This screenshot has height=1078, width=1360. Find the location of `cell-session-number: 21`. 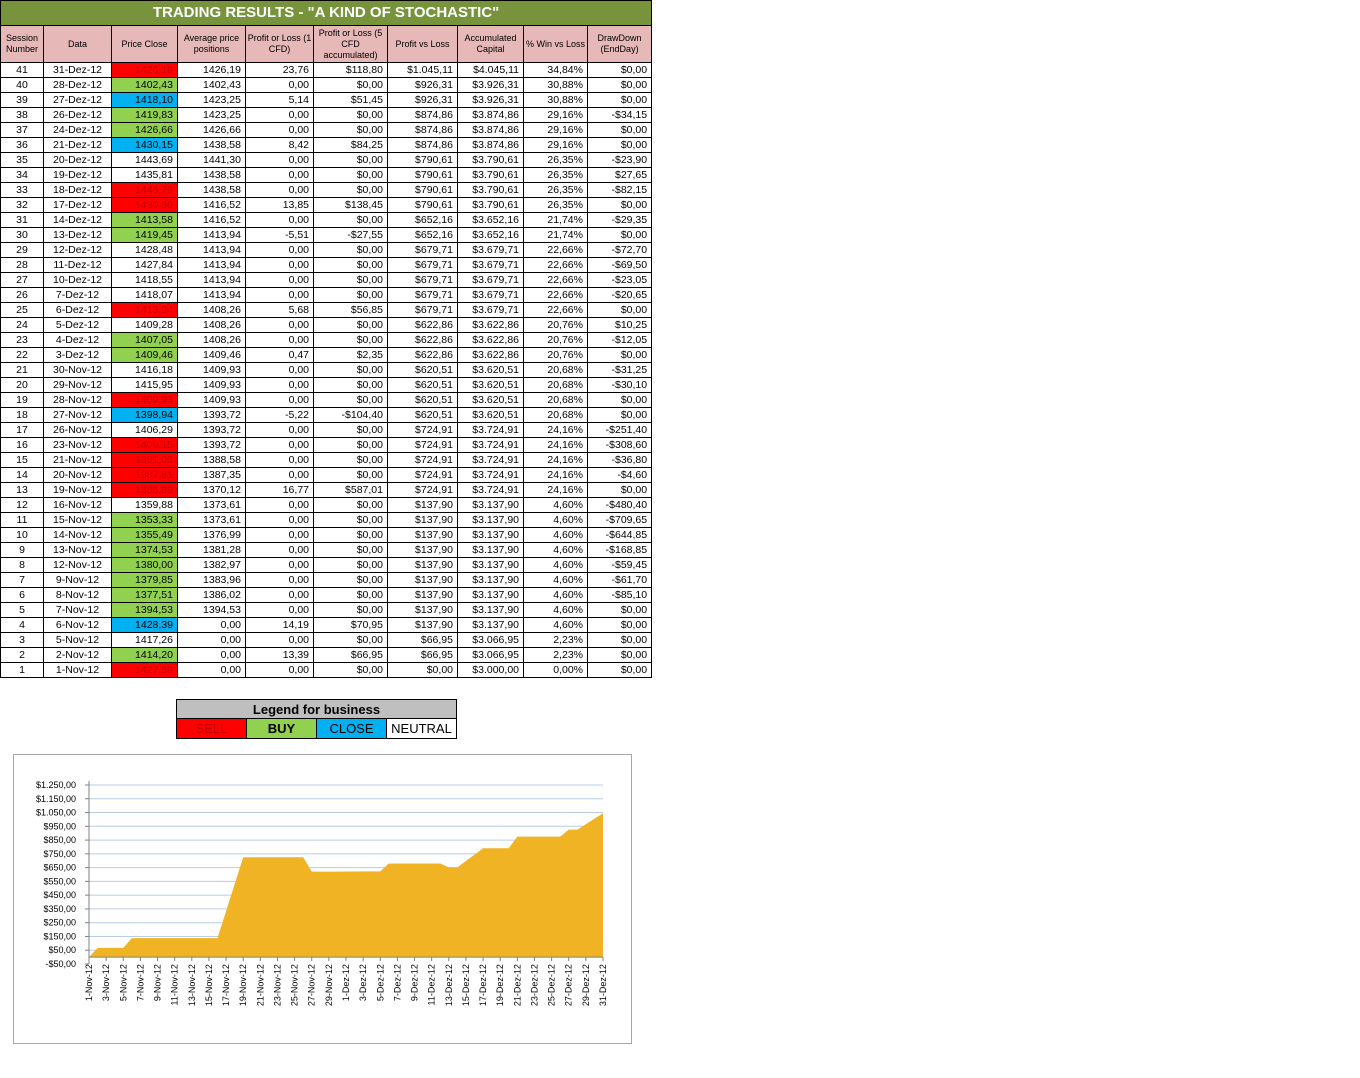

cell-session-number: 21 is located at coordinates (22, 370).